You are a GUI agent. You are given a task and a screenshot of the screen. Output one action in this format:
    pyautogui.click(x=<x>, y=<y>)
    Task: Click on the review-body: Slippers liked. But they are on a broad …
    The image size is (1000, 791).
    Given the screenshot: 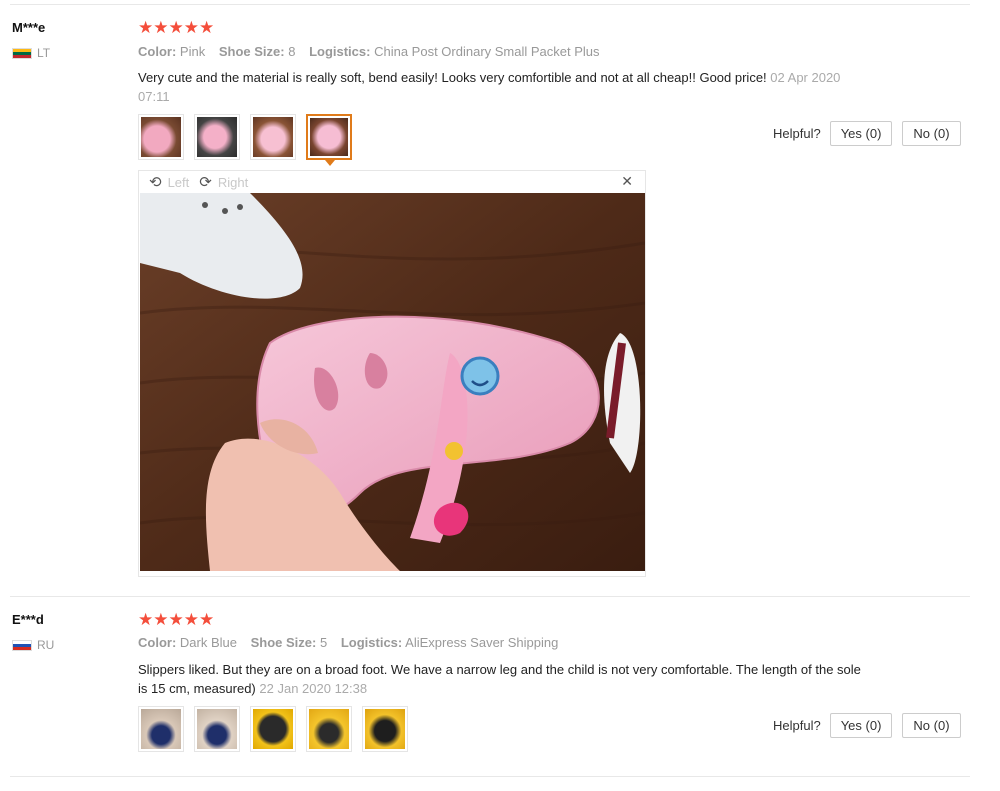 What is the action you would take?
    pyautogui.click(x=499, y=679)
    